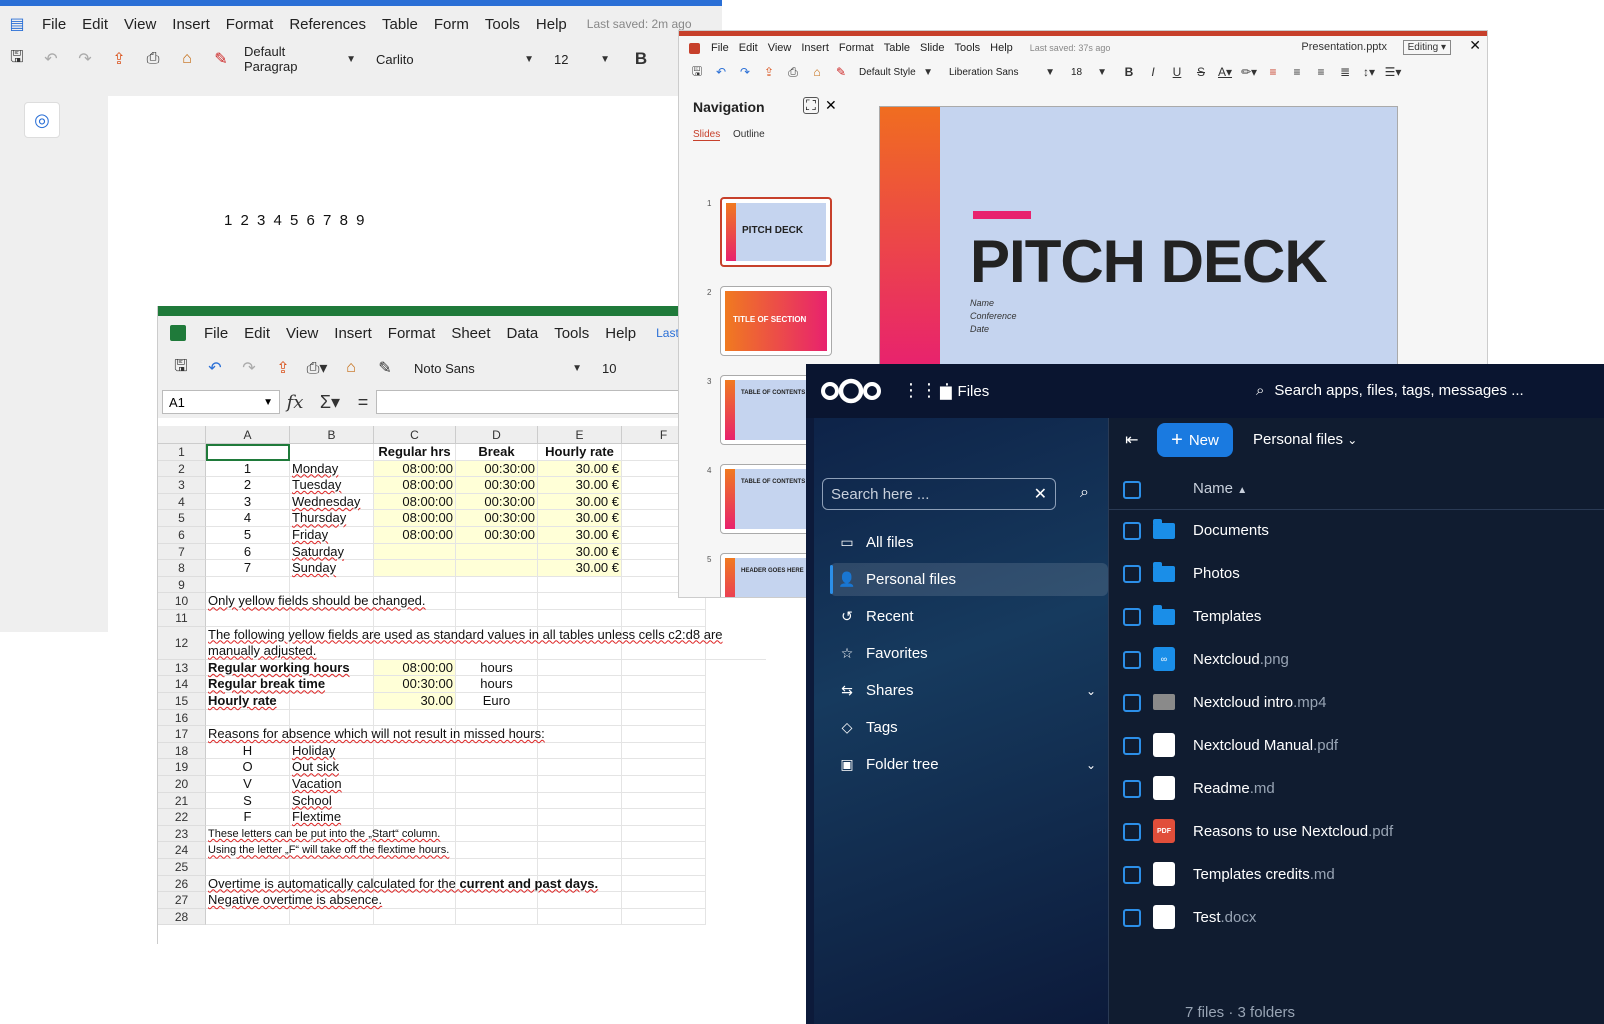 The height and width of the screenshot is (1024, 1604). I want to click on writer-menu-tools: Tools, so click(502, 24).